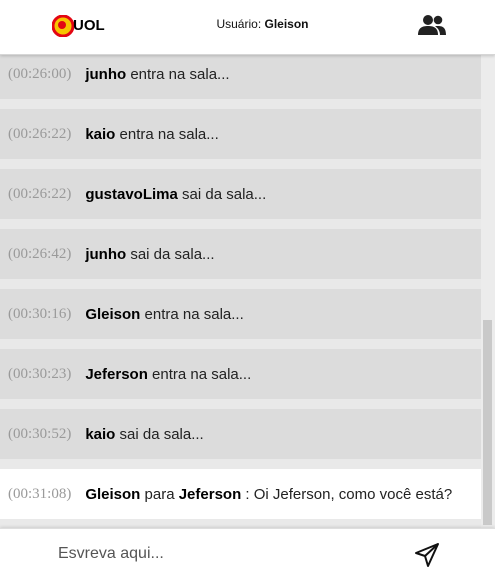  Describe the element at coordinates (40, 73) in the screenshot. I see `message-time: (00:26:00)` at that location.